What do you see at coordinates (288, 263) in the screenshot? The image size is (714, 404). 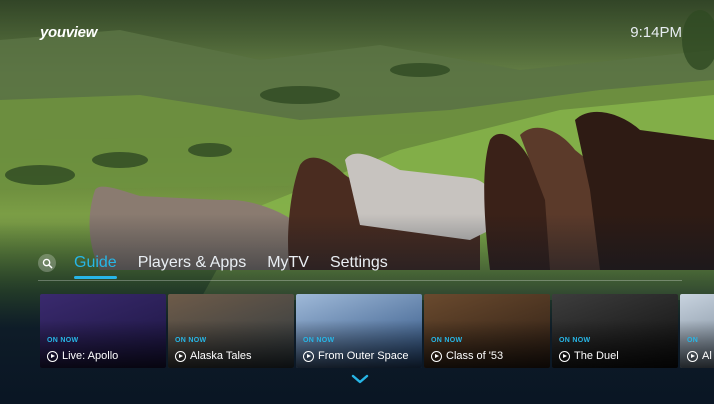 I see `menu-item-mytv: MyTV` at bounding box center [288, 263].